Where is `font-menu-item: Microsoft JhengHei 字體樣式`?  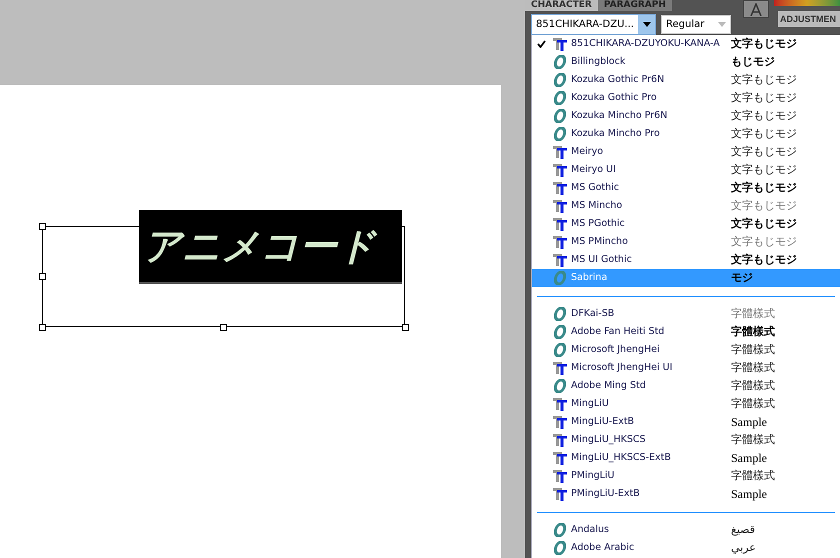
font-menu-item: Microsoft JhengHei 字體樣式 is located at coordinates (686, 350).